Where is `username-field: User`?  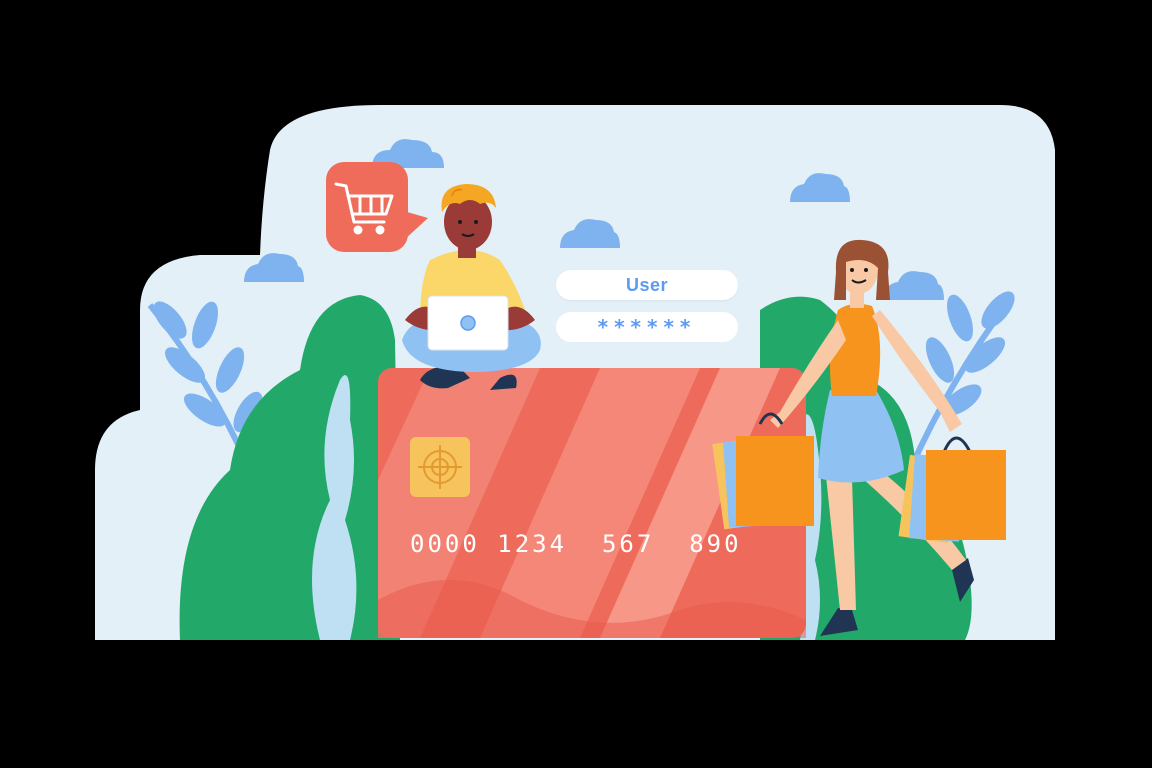 username-field: User is located at coordinates (647, 285).